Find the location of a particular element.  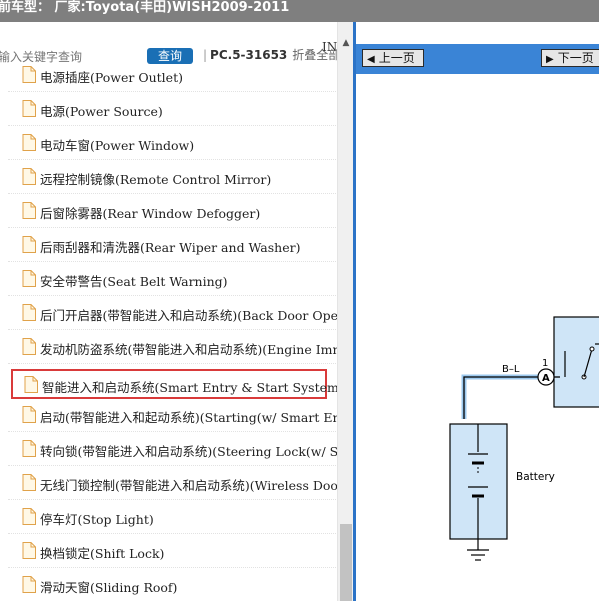

pc-code: PC.5-31653 is located at coordinates (249, 55).